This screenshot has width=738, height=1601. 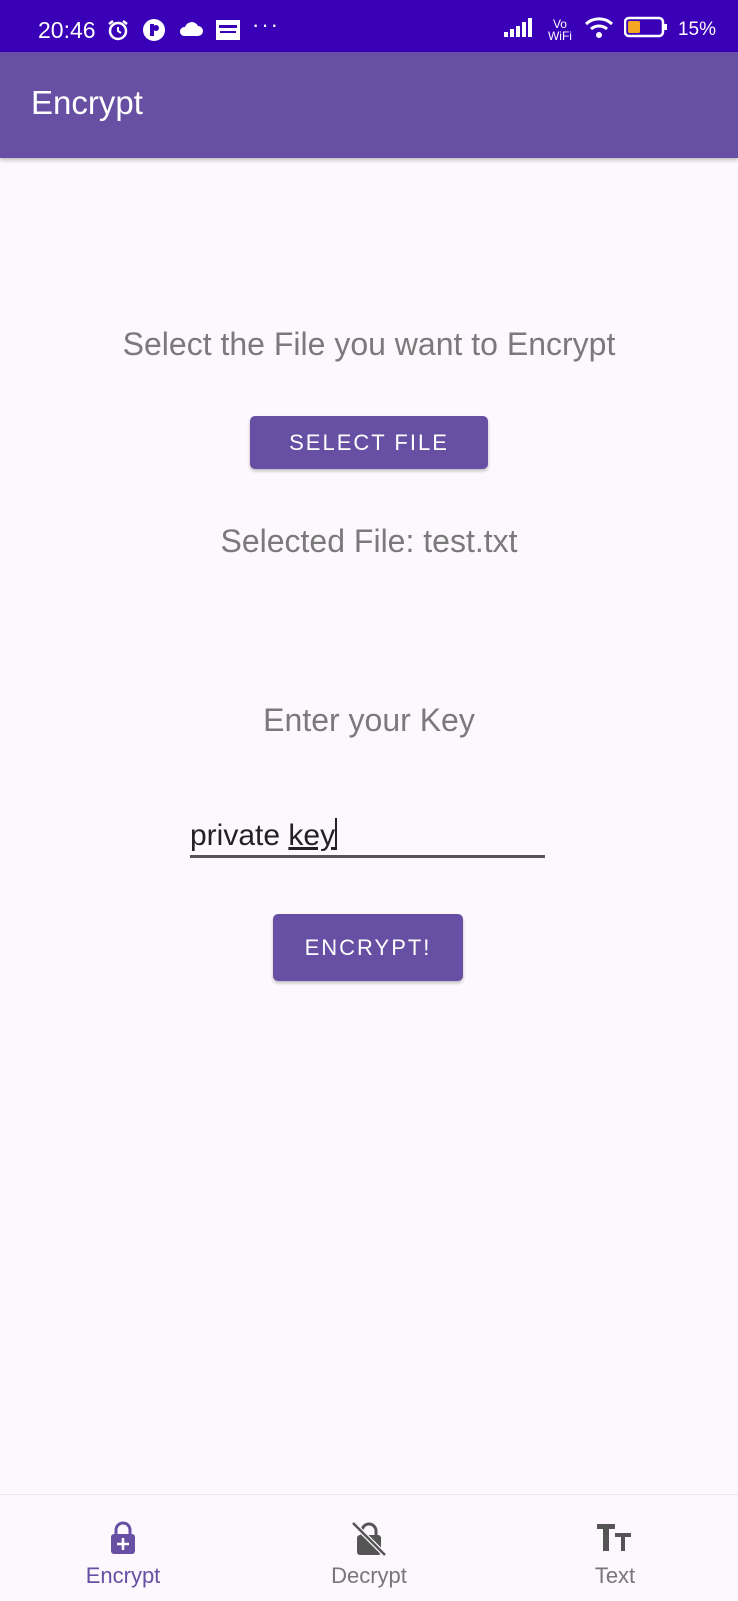 I want to click on key-prompt: Enter your Key, so click(x=369, y=720).